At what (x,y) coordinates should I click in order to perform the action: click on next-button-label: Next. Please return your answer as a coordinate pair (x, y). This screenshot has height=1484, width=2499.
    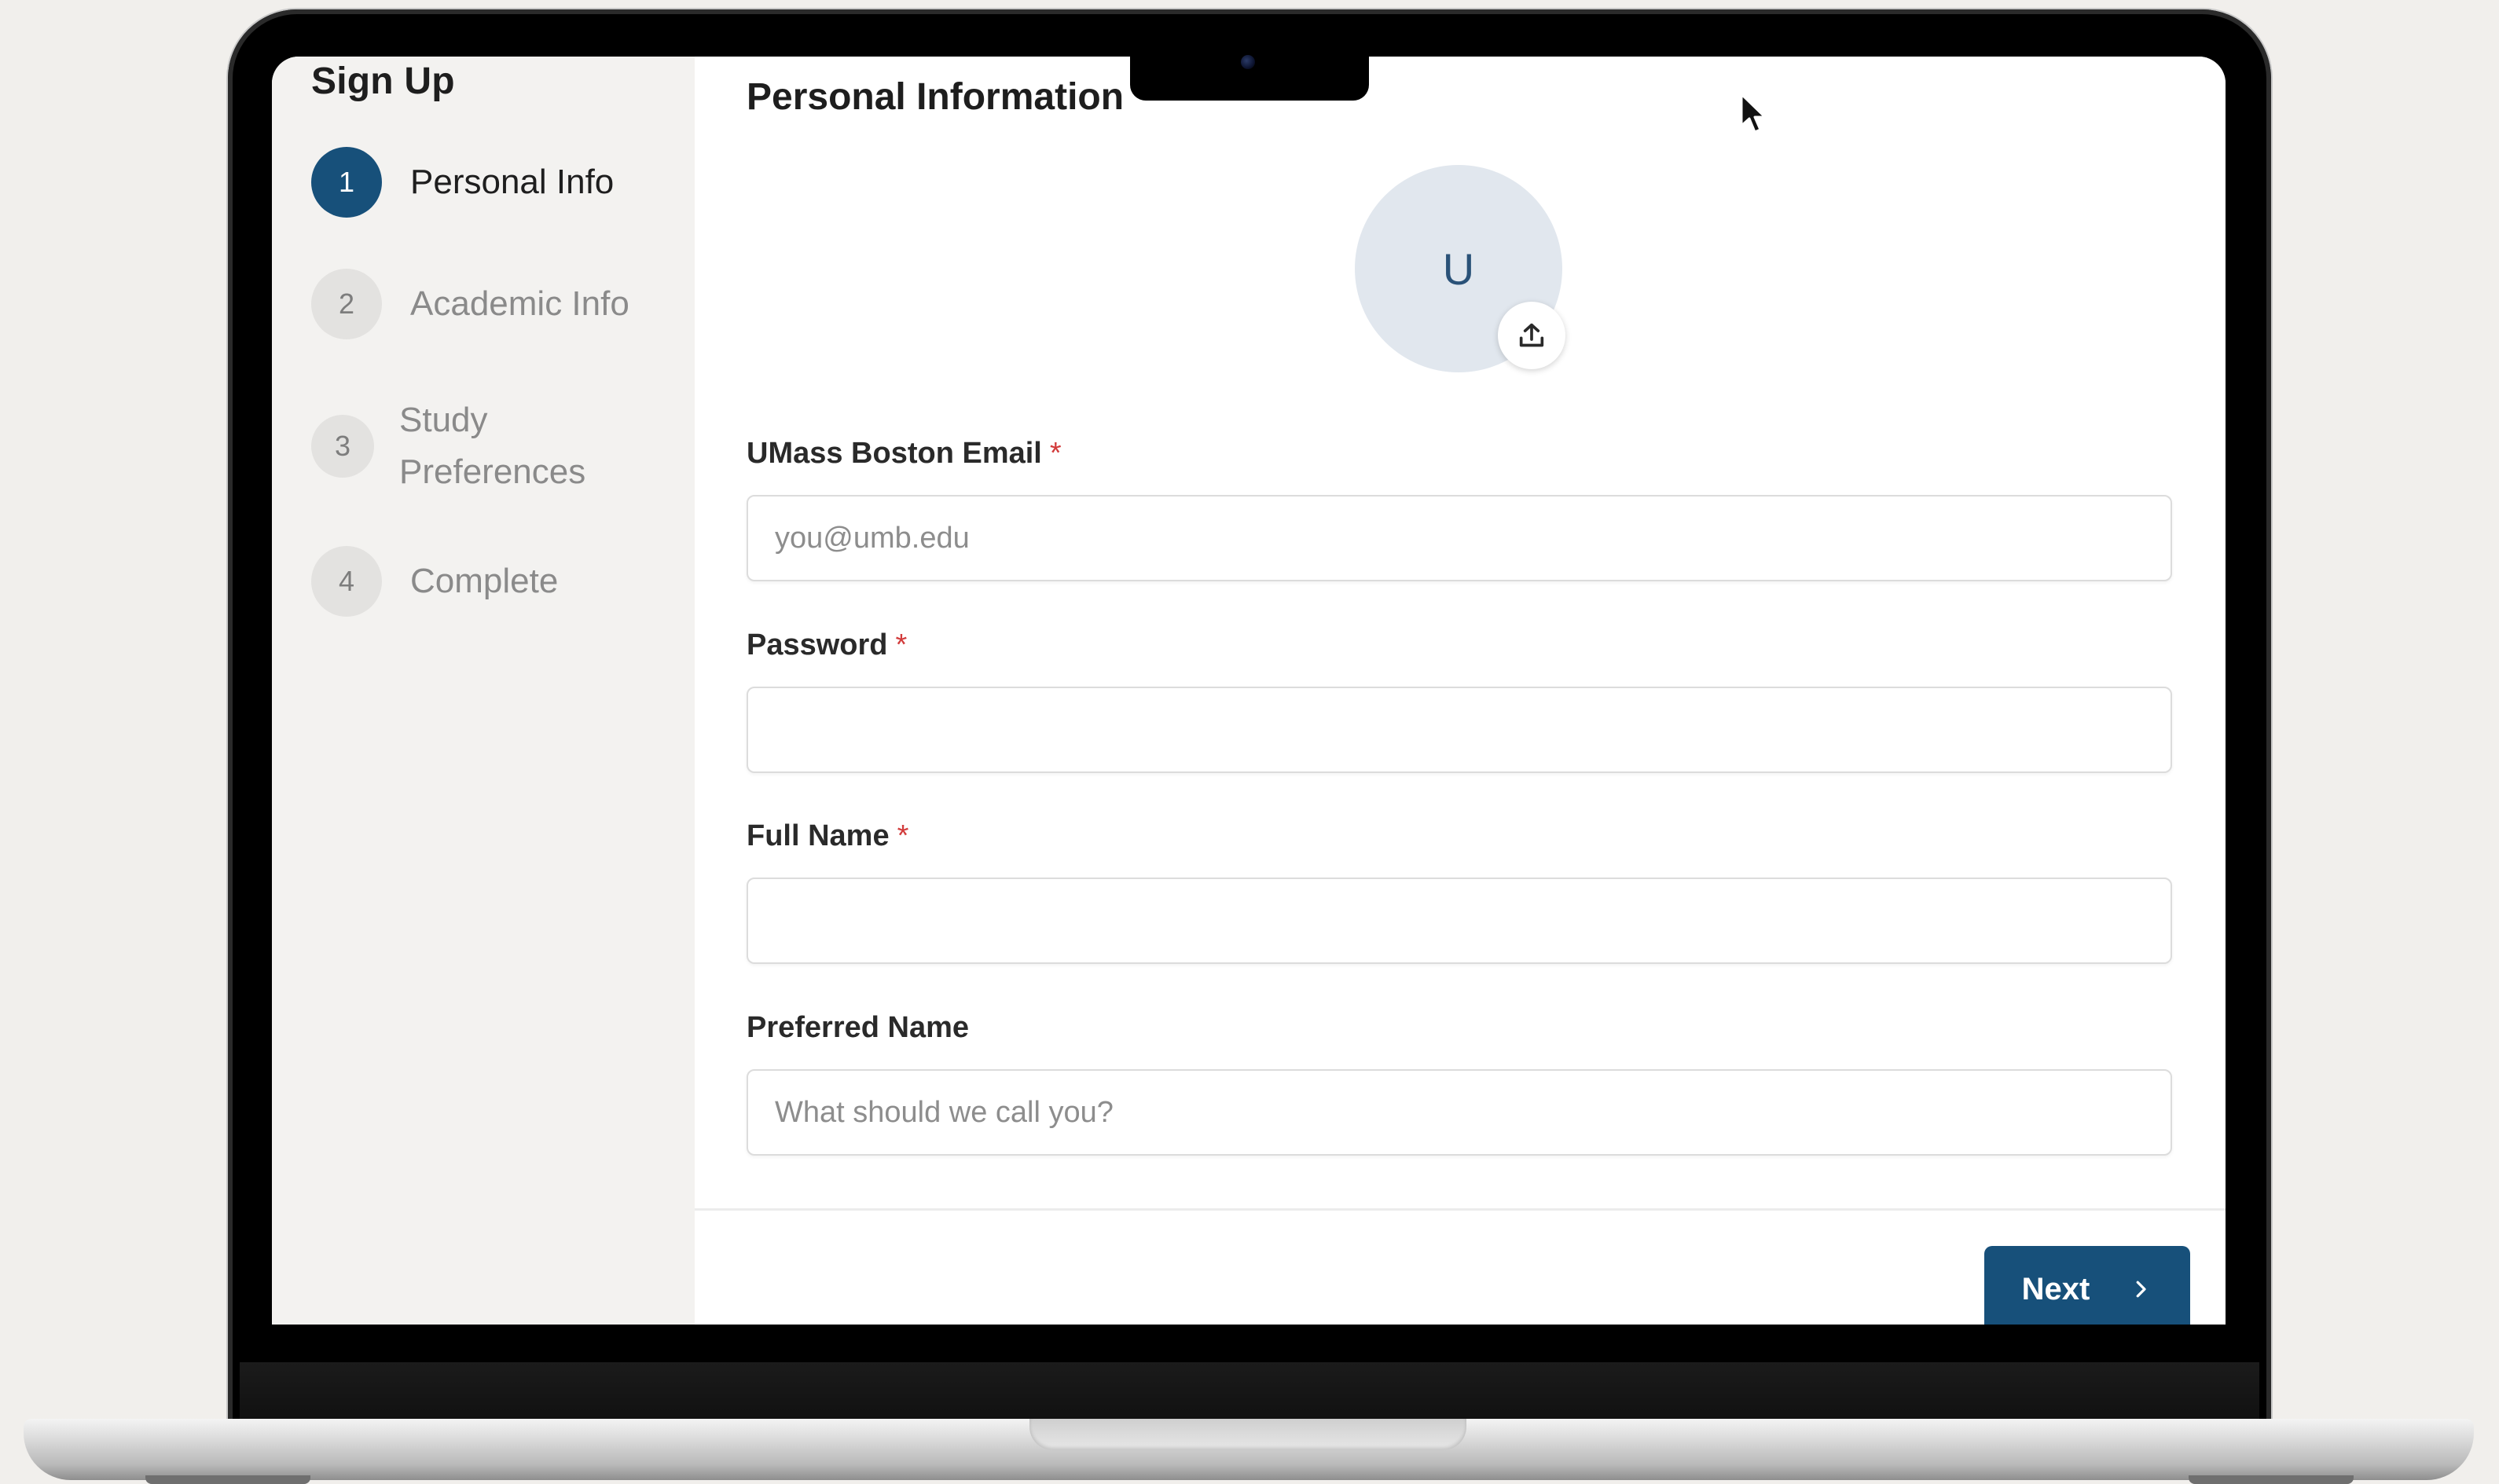
    Looking at the image, I should click on (2055, 1288).